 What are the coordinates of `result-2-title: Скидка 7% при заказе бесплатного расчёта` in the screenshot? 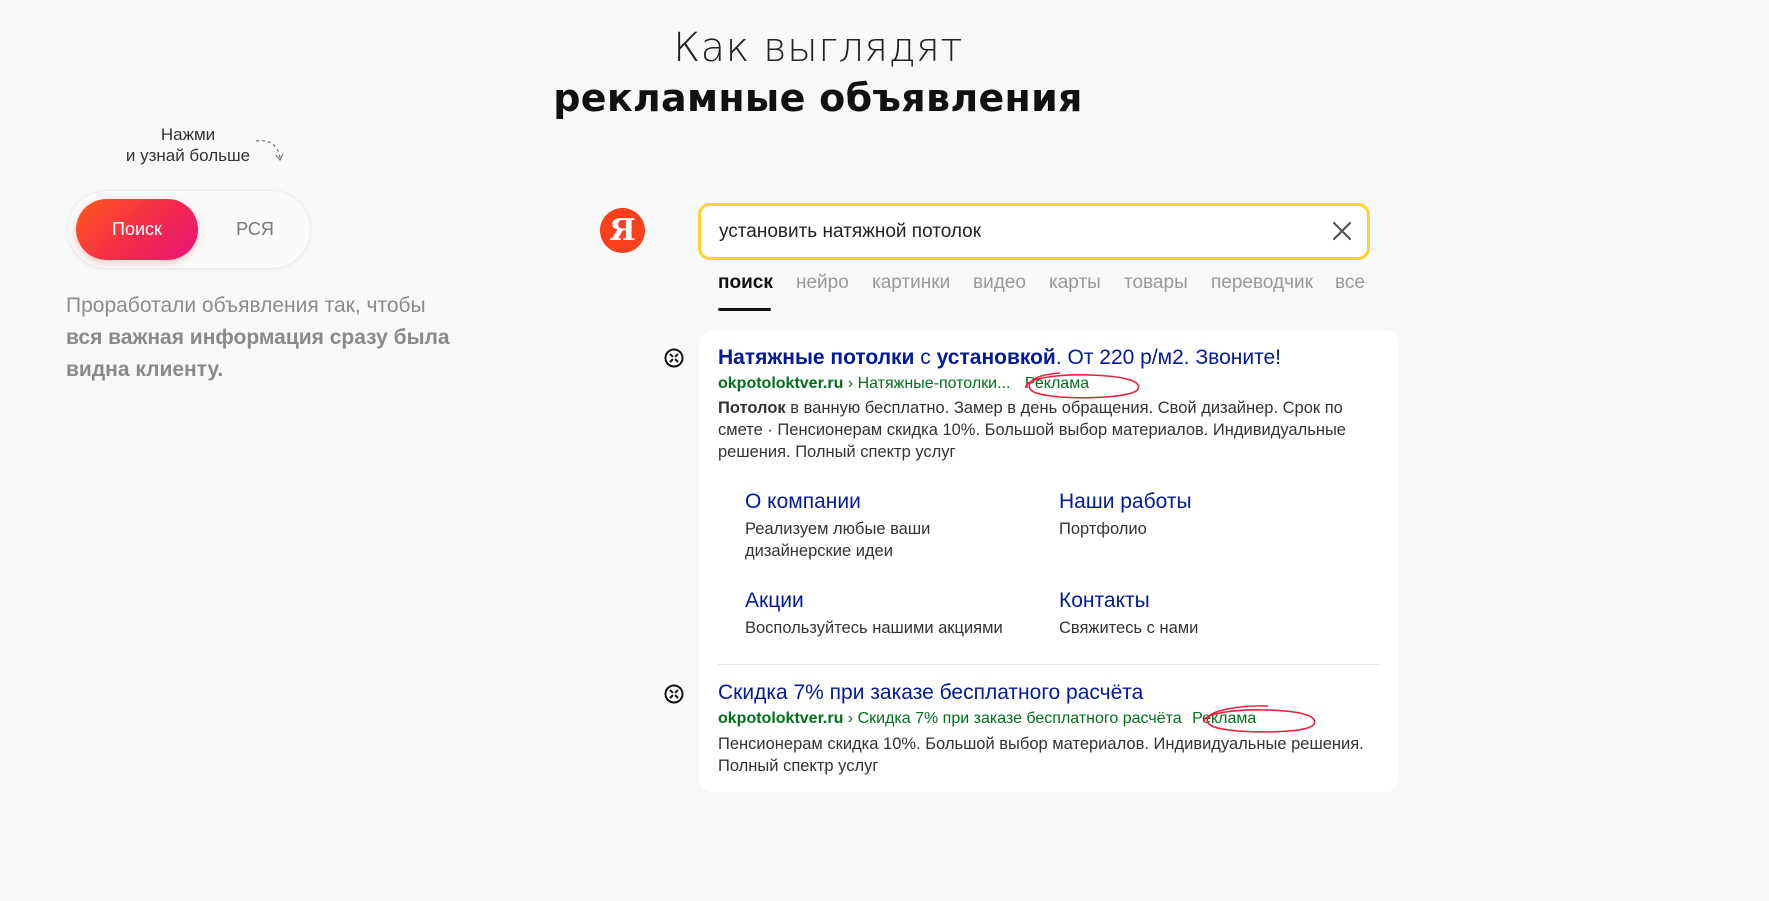 It's located at (930, 693).